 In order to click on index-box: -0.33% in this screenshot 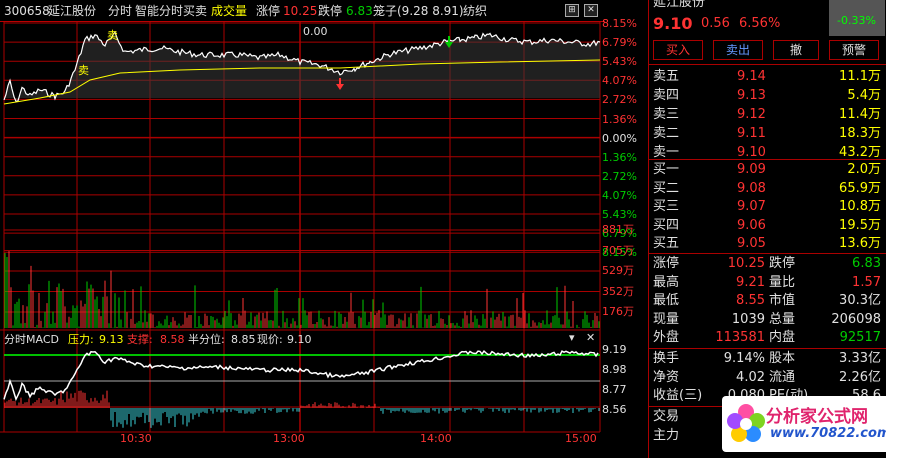, I will do `click(857, 18)`.